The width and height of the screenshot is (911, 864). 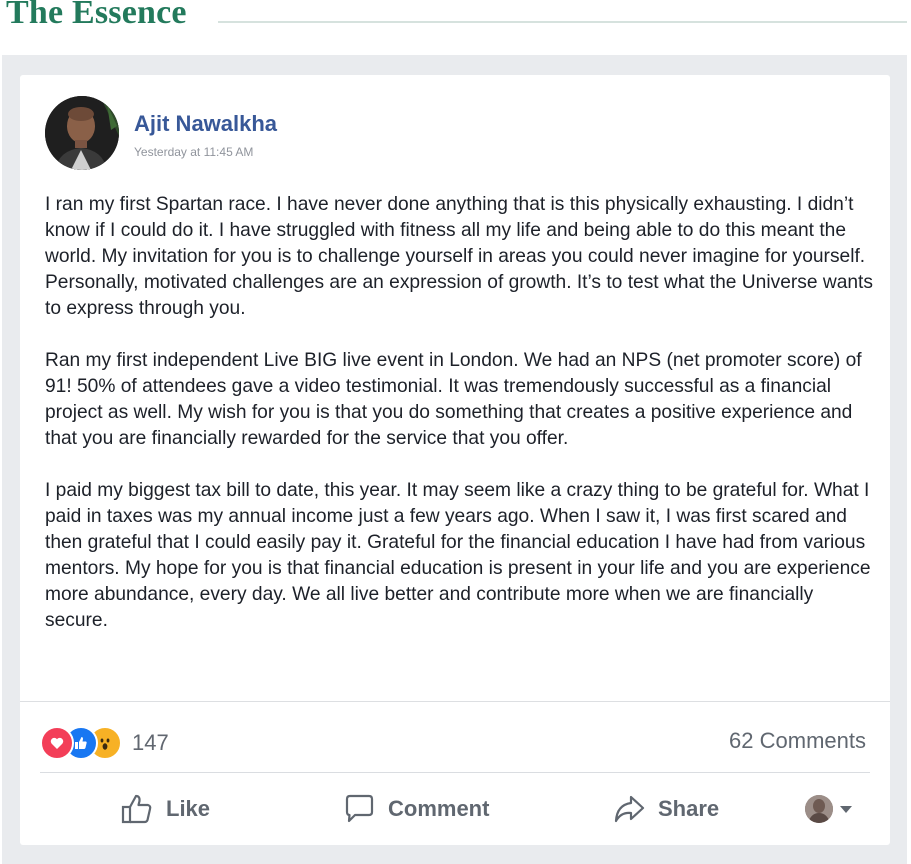 I want to click on section-divider, so click(x=455, y=701).